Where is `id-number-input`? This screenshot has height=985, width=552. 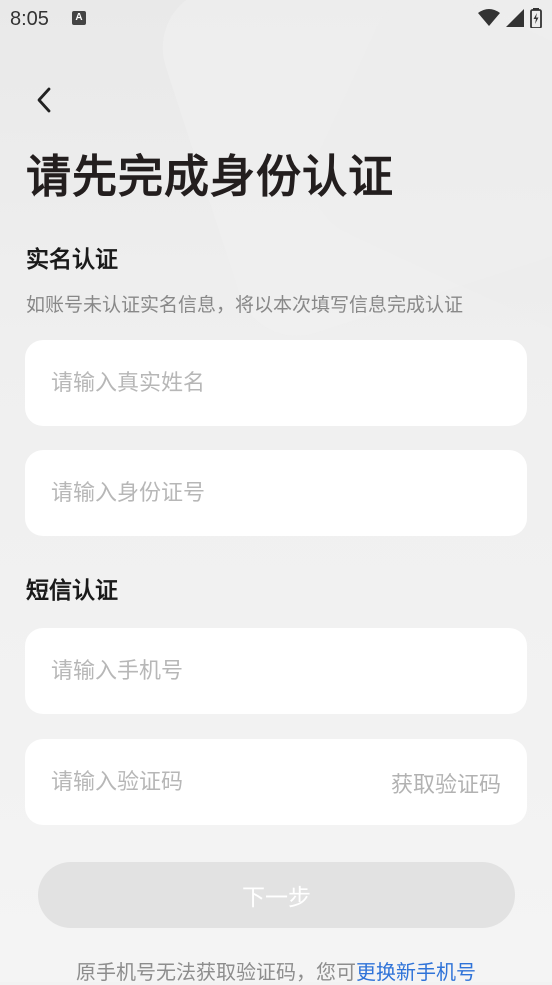
id-number-input is located at coordinates (276, 493).